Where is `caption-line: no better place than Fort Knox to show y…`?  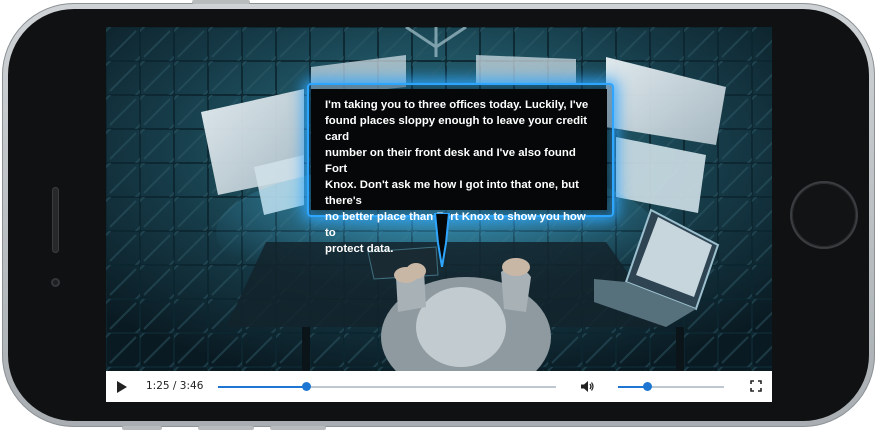
caption-line: no better place than Fort Knox to show y… is located at coordinates (455, 225).